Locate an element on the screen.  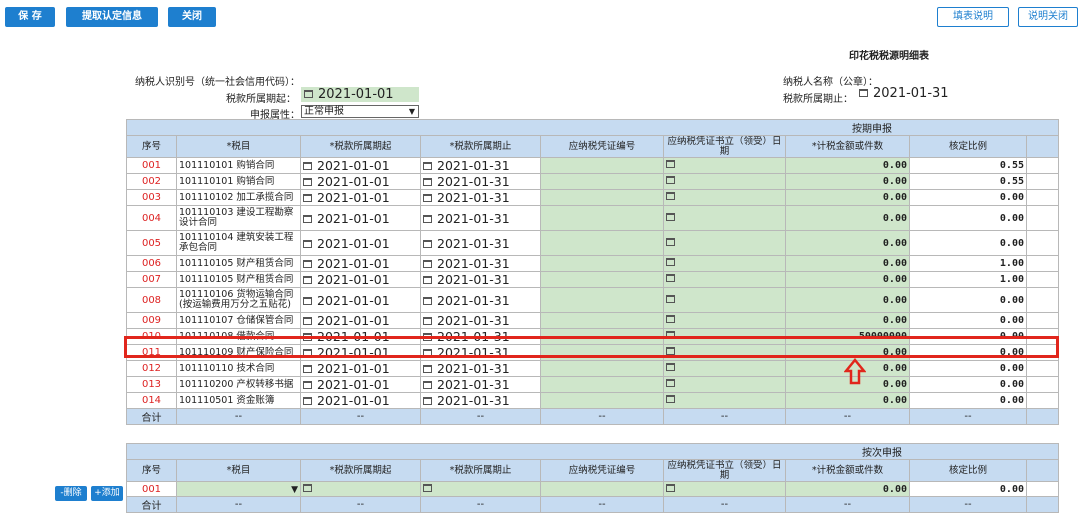
start-date-field is located at coordinates (360, 489).